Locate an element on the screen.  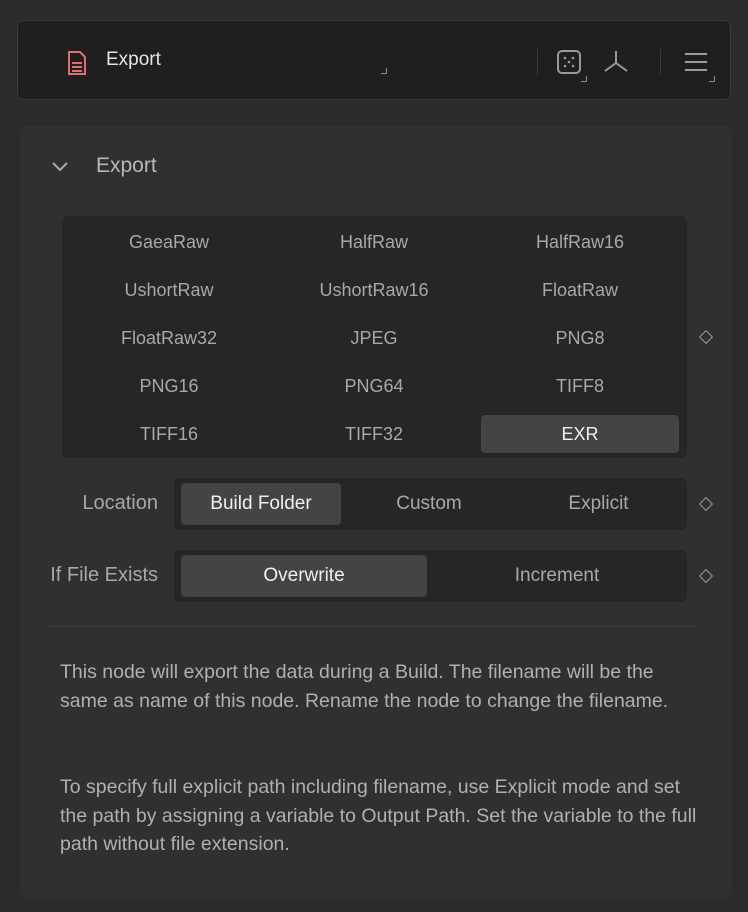
axis-button is located at coordinates (616, 62).